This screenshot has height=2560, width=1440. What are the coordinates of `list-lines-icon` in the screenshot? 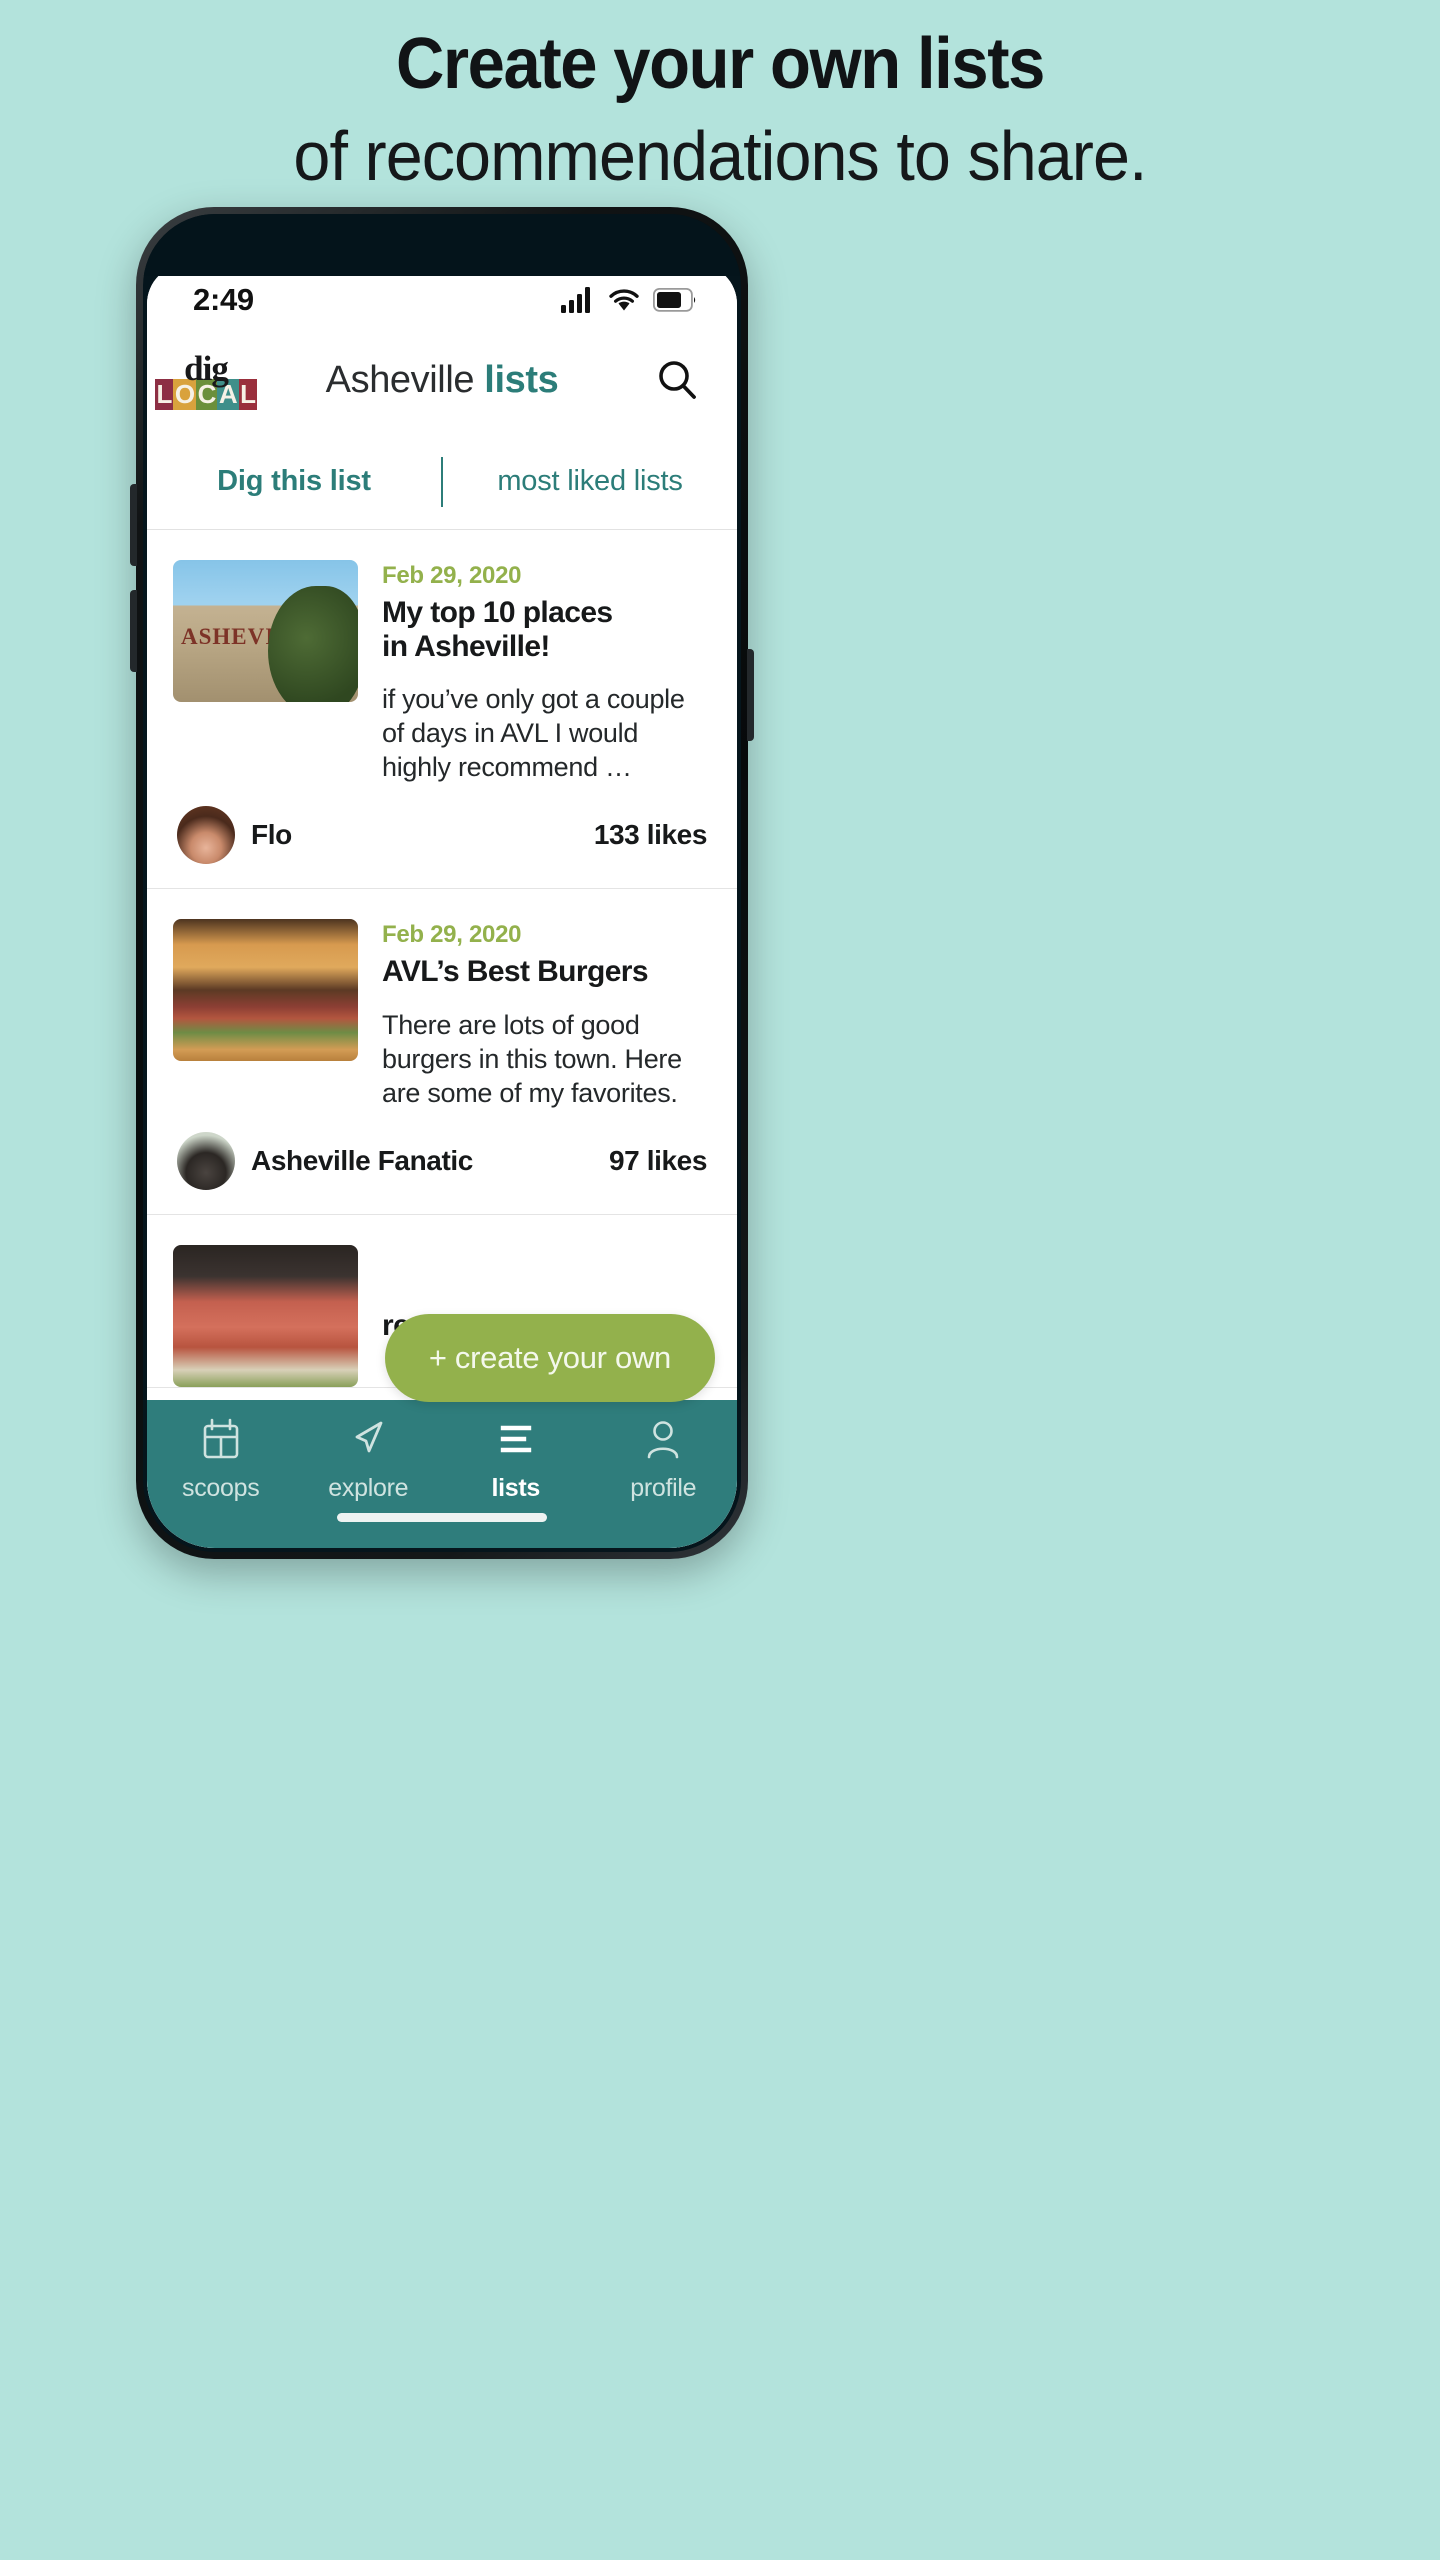 It's located at (515, 1439).